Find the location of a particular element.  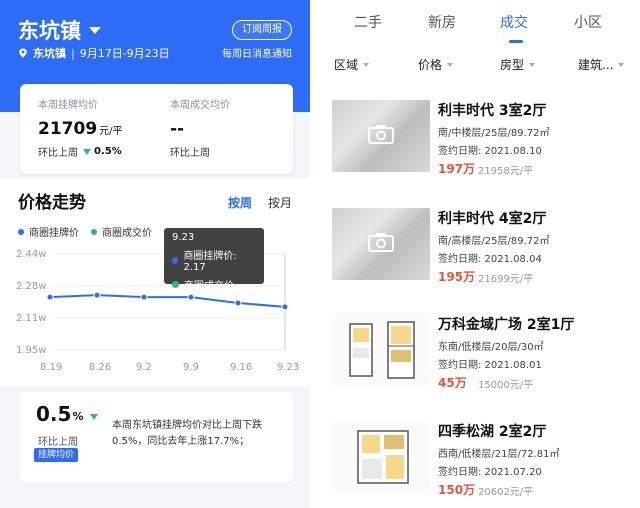

filter-layout: 房型 is located at coordinates (518, 64).